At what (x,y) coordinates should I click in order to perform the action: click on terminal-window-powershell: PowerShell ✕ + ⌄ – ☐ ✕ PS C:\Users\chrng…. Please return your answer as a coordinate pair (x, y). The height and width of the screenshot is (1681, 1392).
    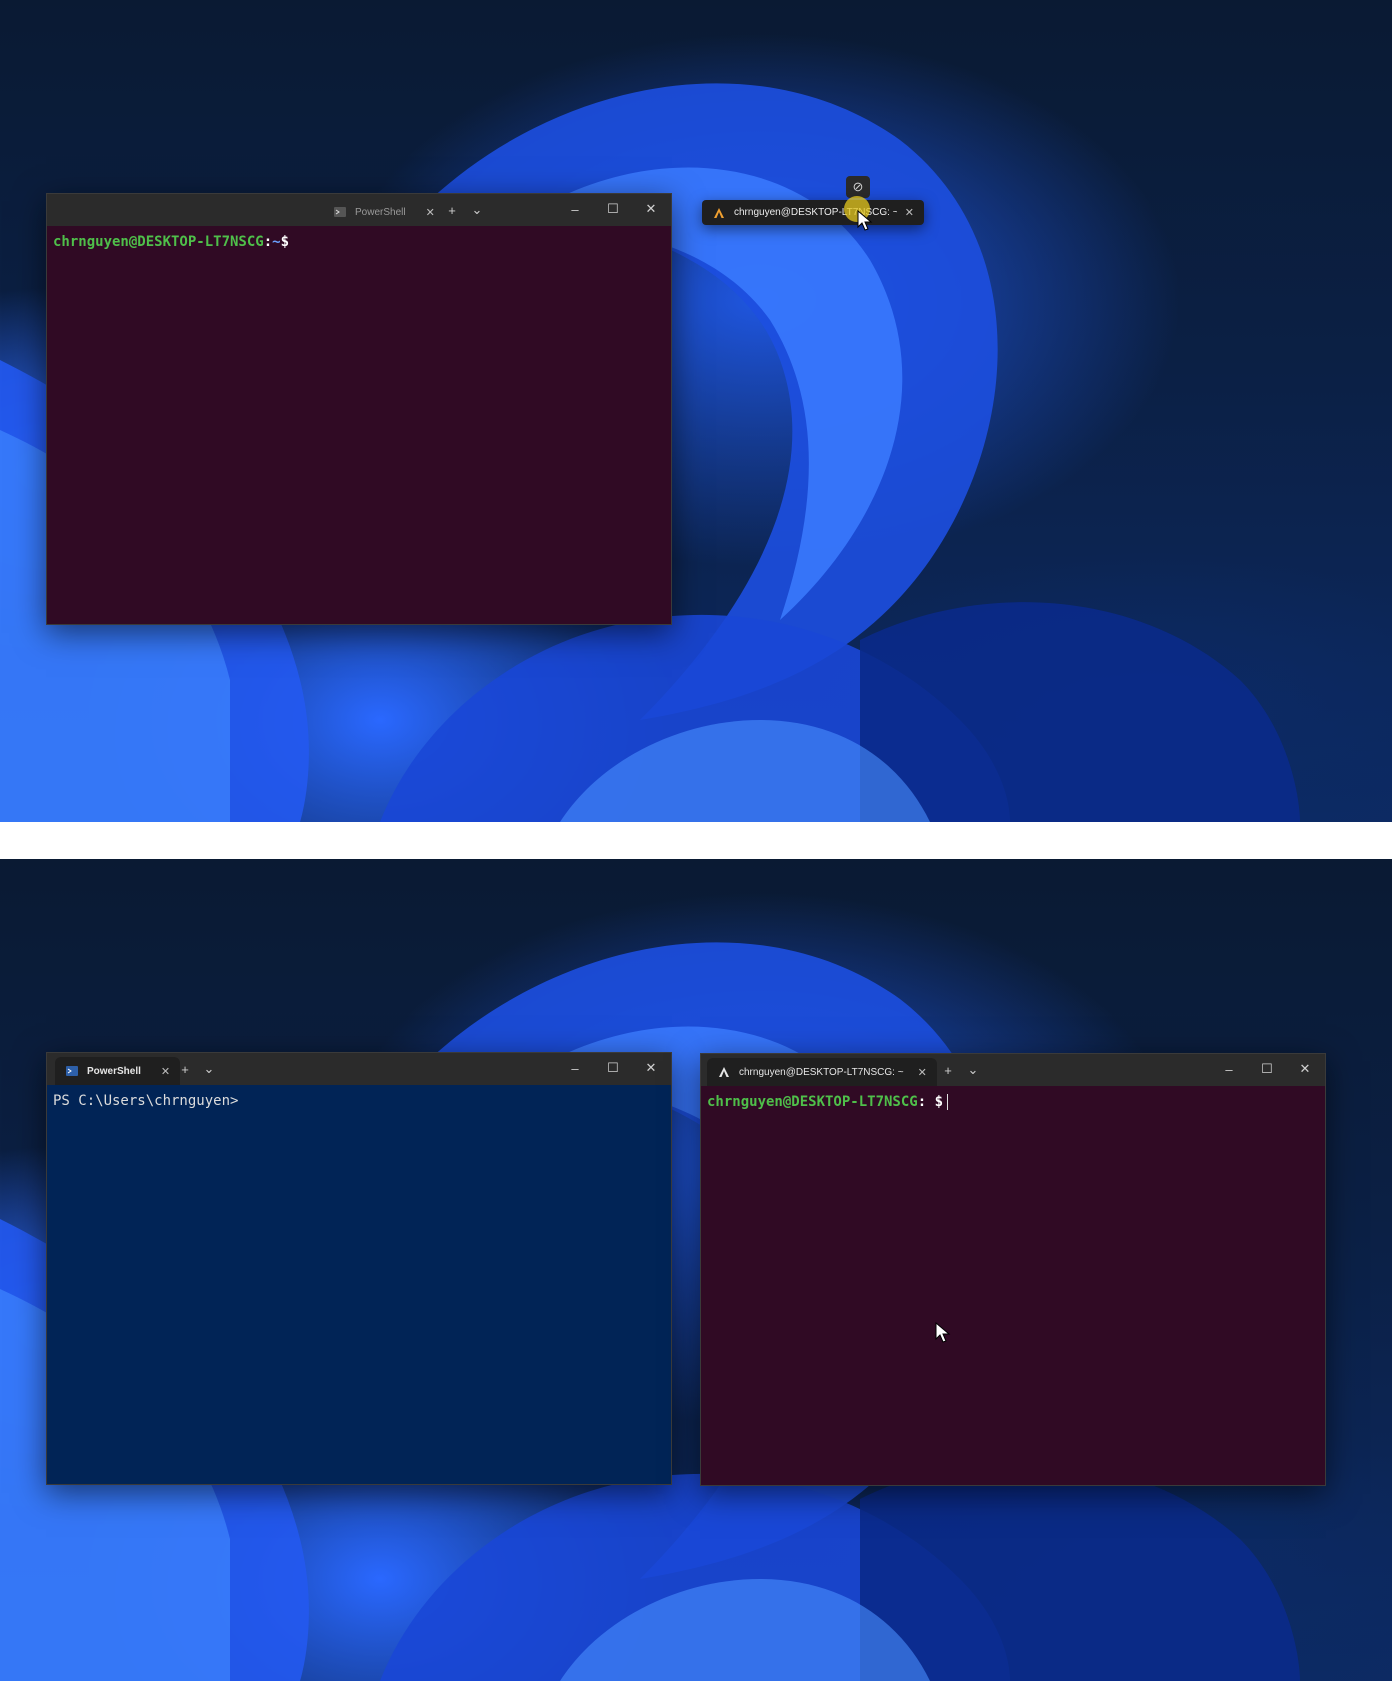
    Looking at the image, I should click on (359, 1268).